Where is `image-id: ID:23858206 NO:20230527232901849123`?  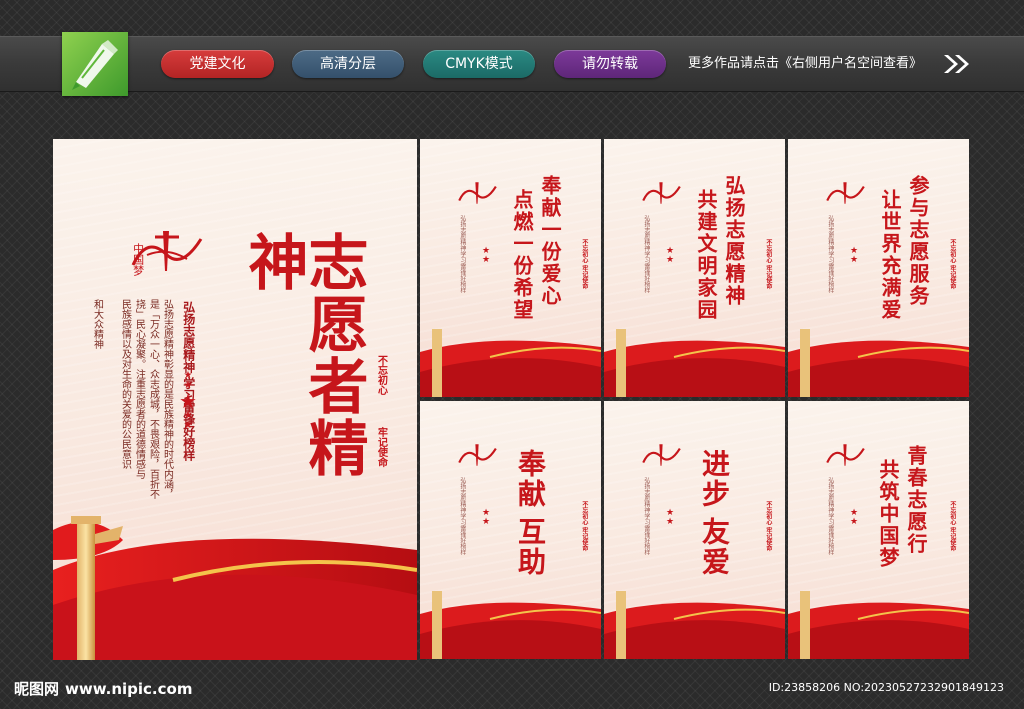 image-id: ID:23858206 NO:20230527232901849123 is located at coordinates (886, 687).